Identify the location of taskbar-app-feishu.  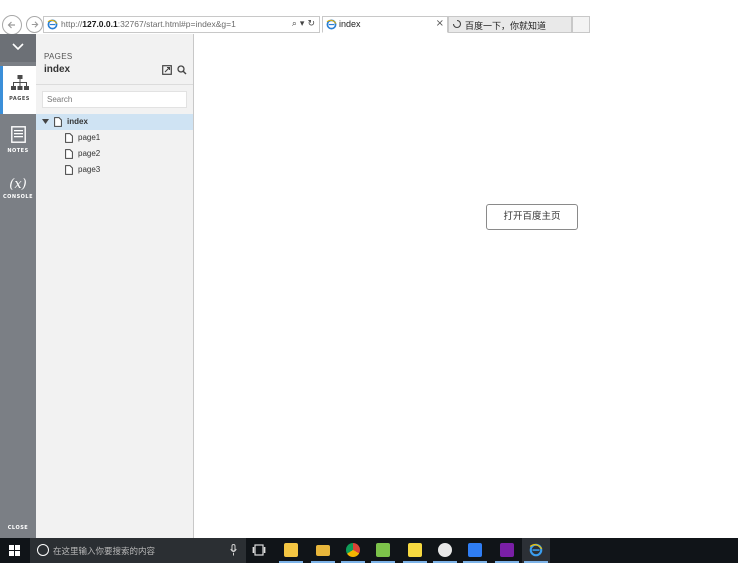
(475, 550).